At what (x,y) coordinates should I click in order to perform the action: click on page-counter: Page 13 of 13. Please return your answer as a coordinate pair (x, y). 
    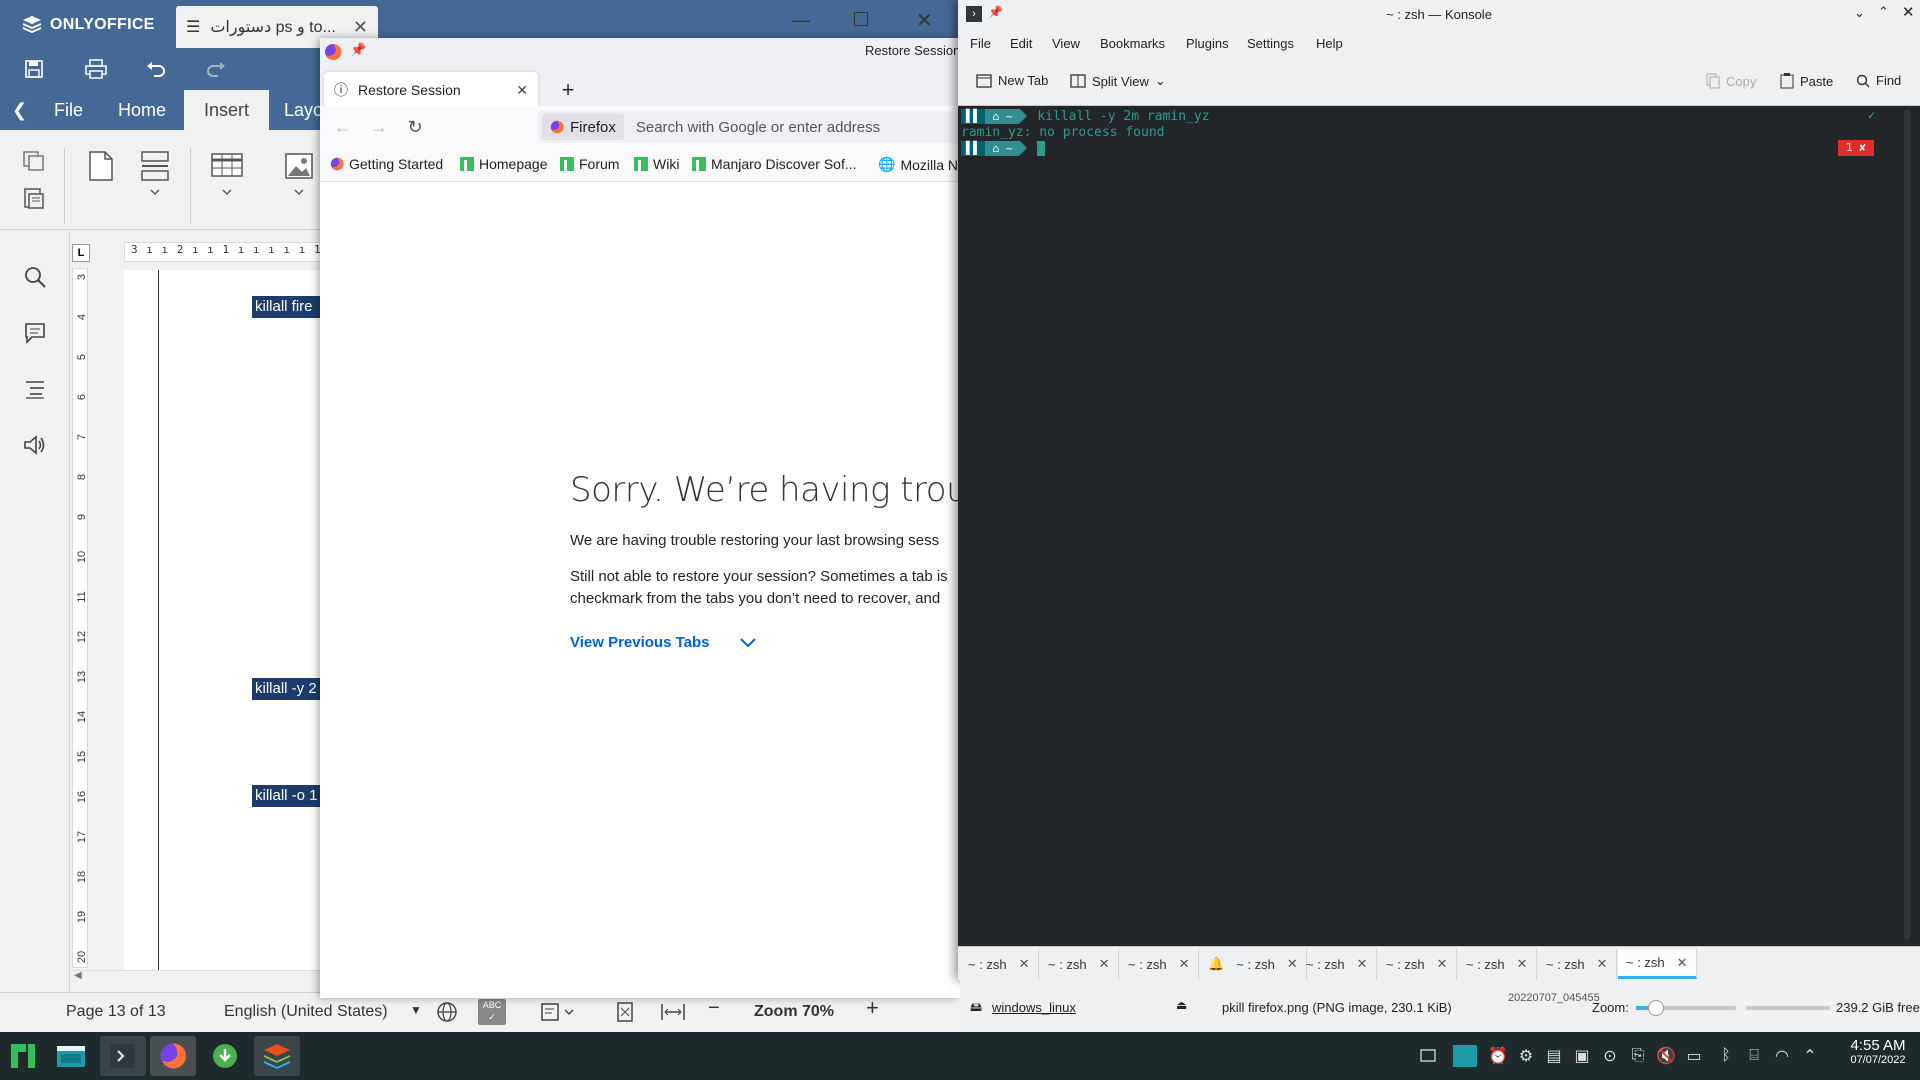
    Looking at the image, I should click on (116, 1012).